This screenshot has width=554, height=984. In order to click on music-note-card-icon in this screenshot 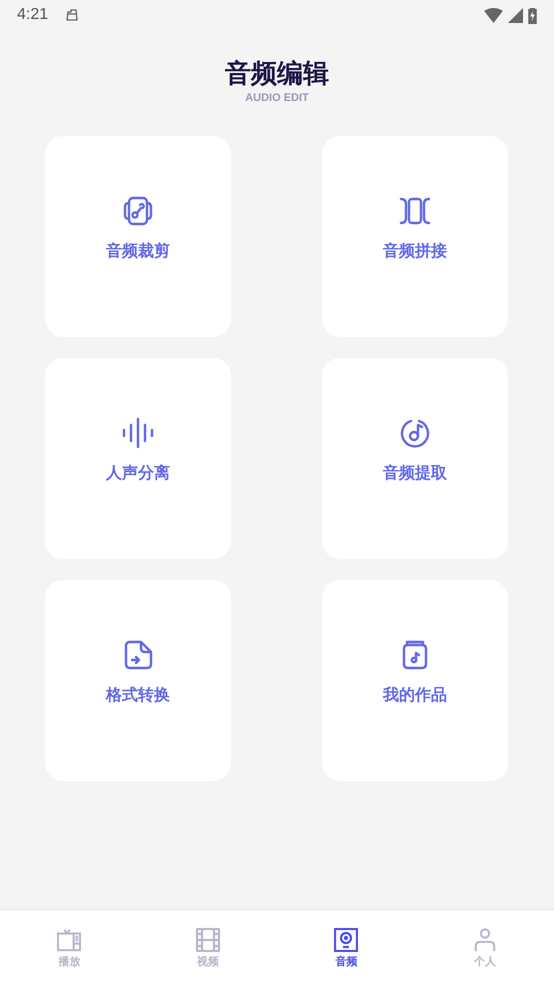, I will do `click(138, 211)`.